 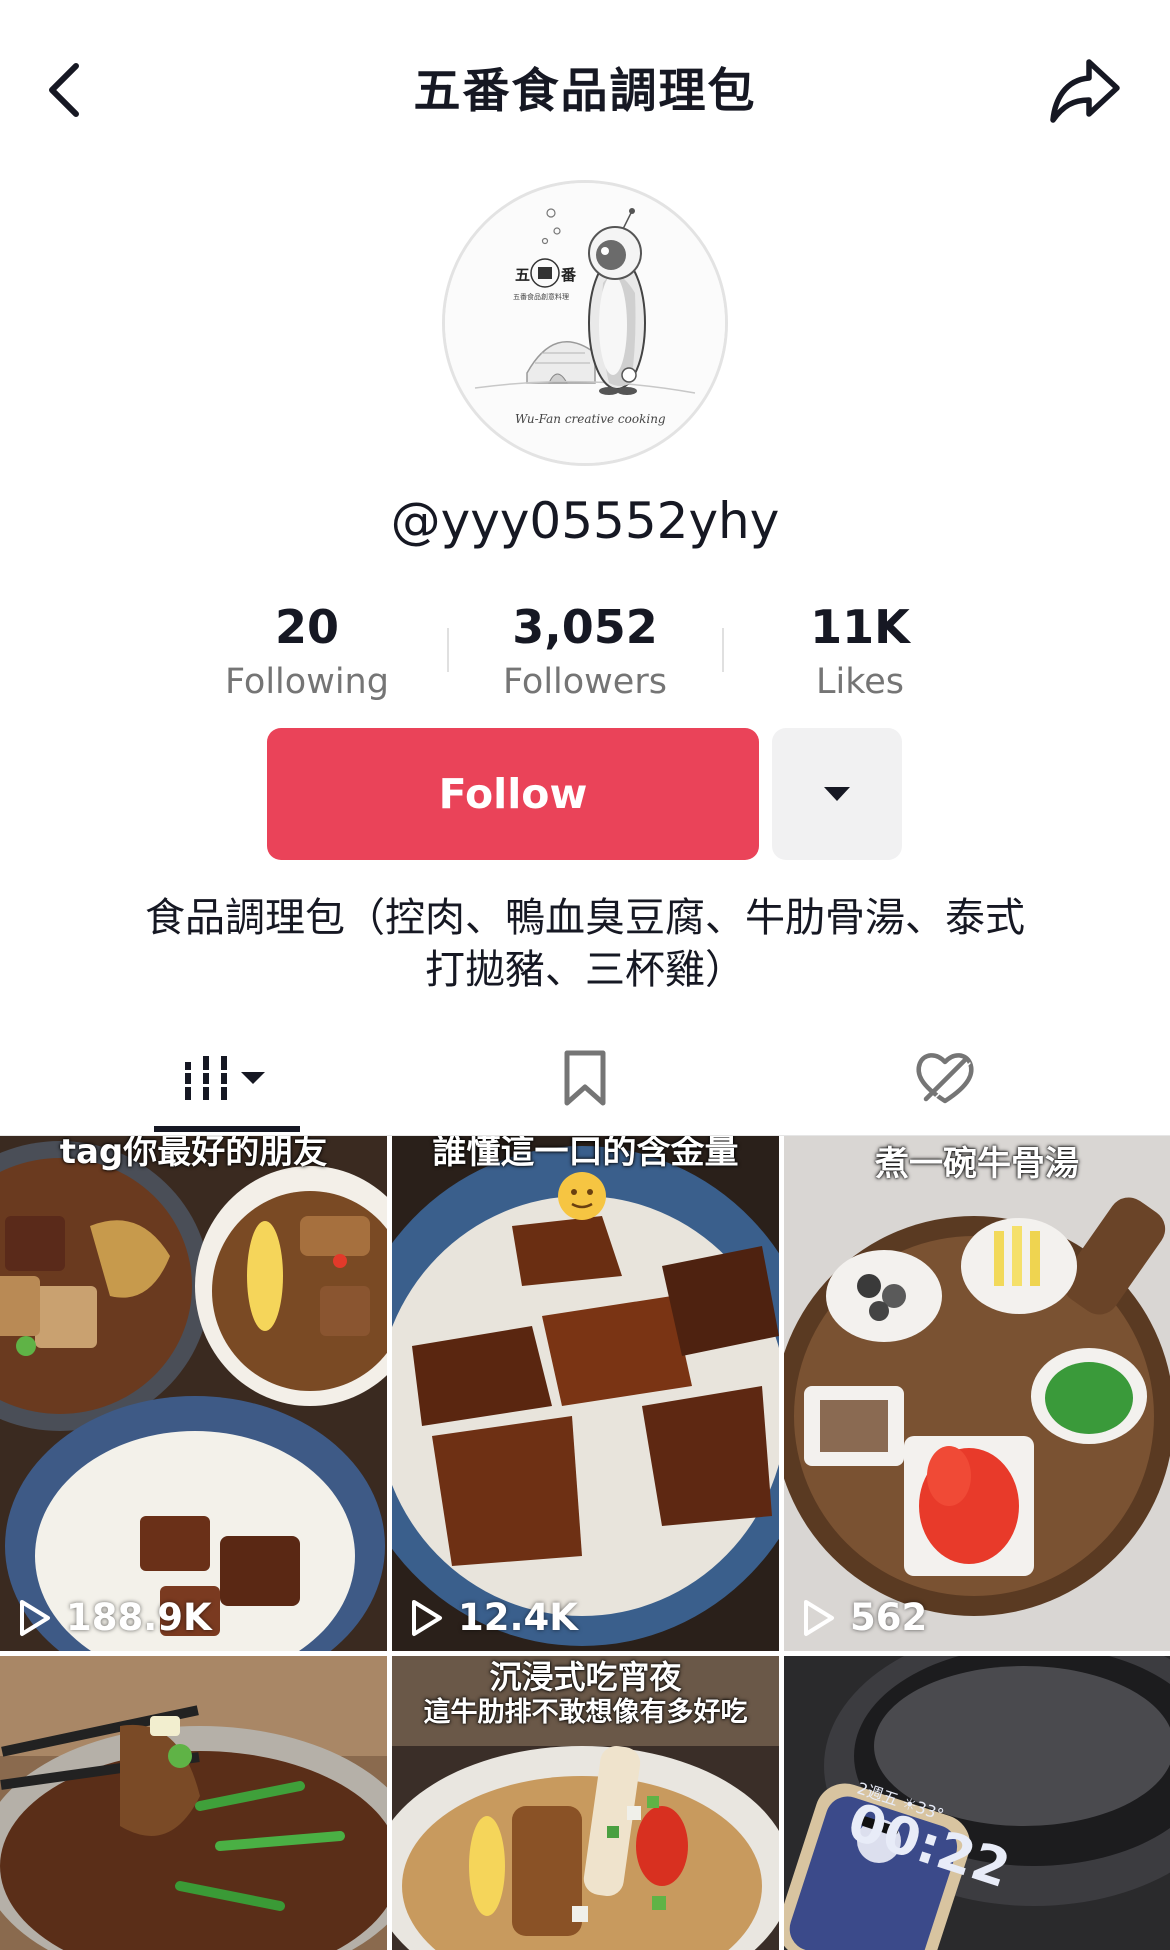 I want to click on avatar: 五 番 五番食品創意料理 Wu-Fan creative cooking, so click(x=585, y=323).